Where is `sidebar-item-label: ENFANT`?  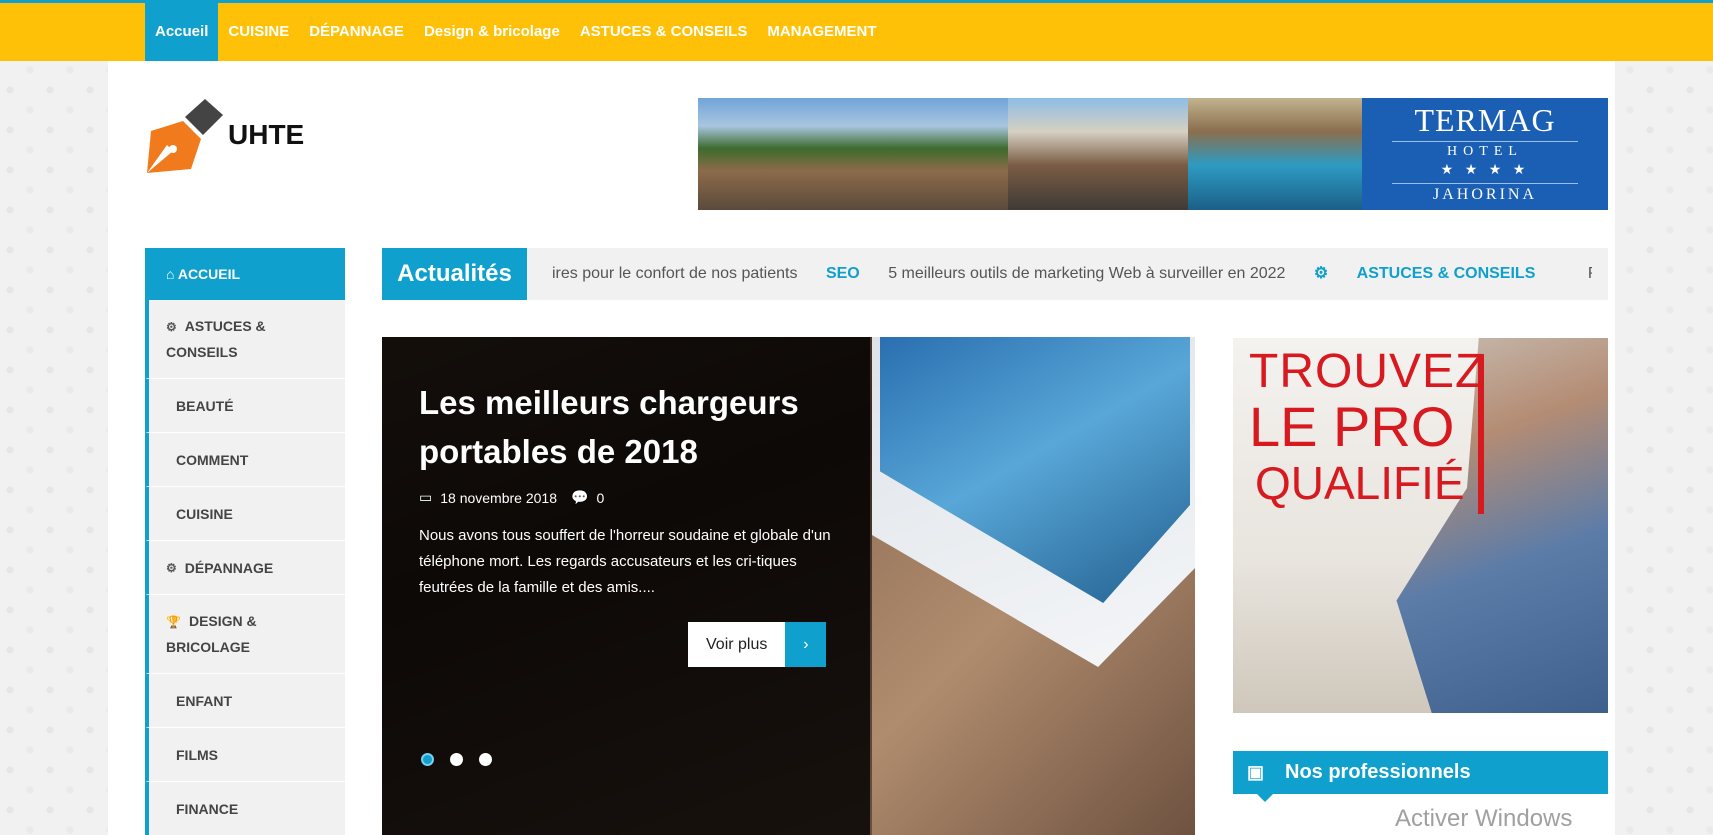 sidebar-item-label: ENFANT is located at coordinates (204, 700).